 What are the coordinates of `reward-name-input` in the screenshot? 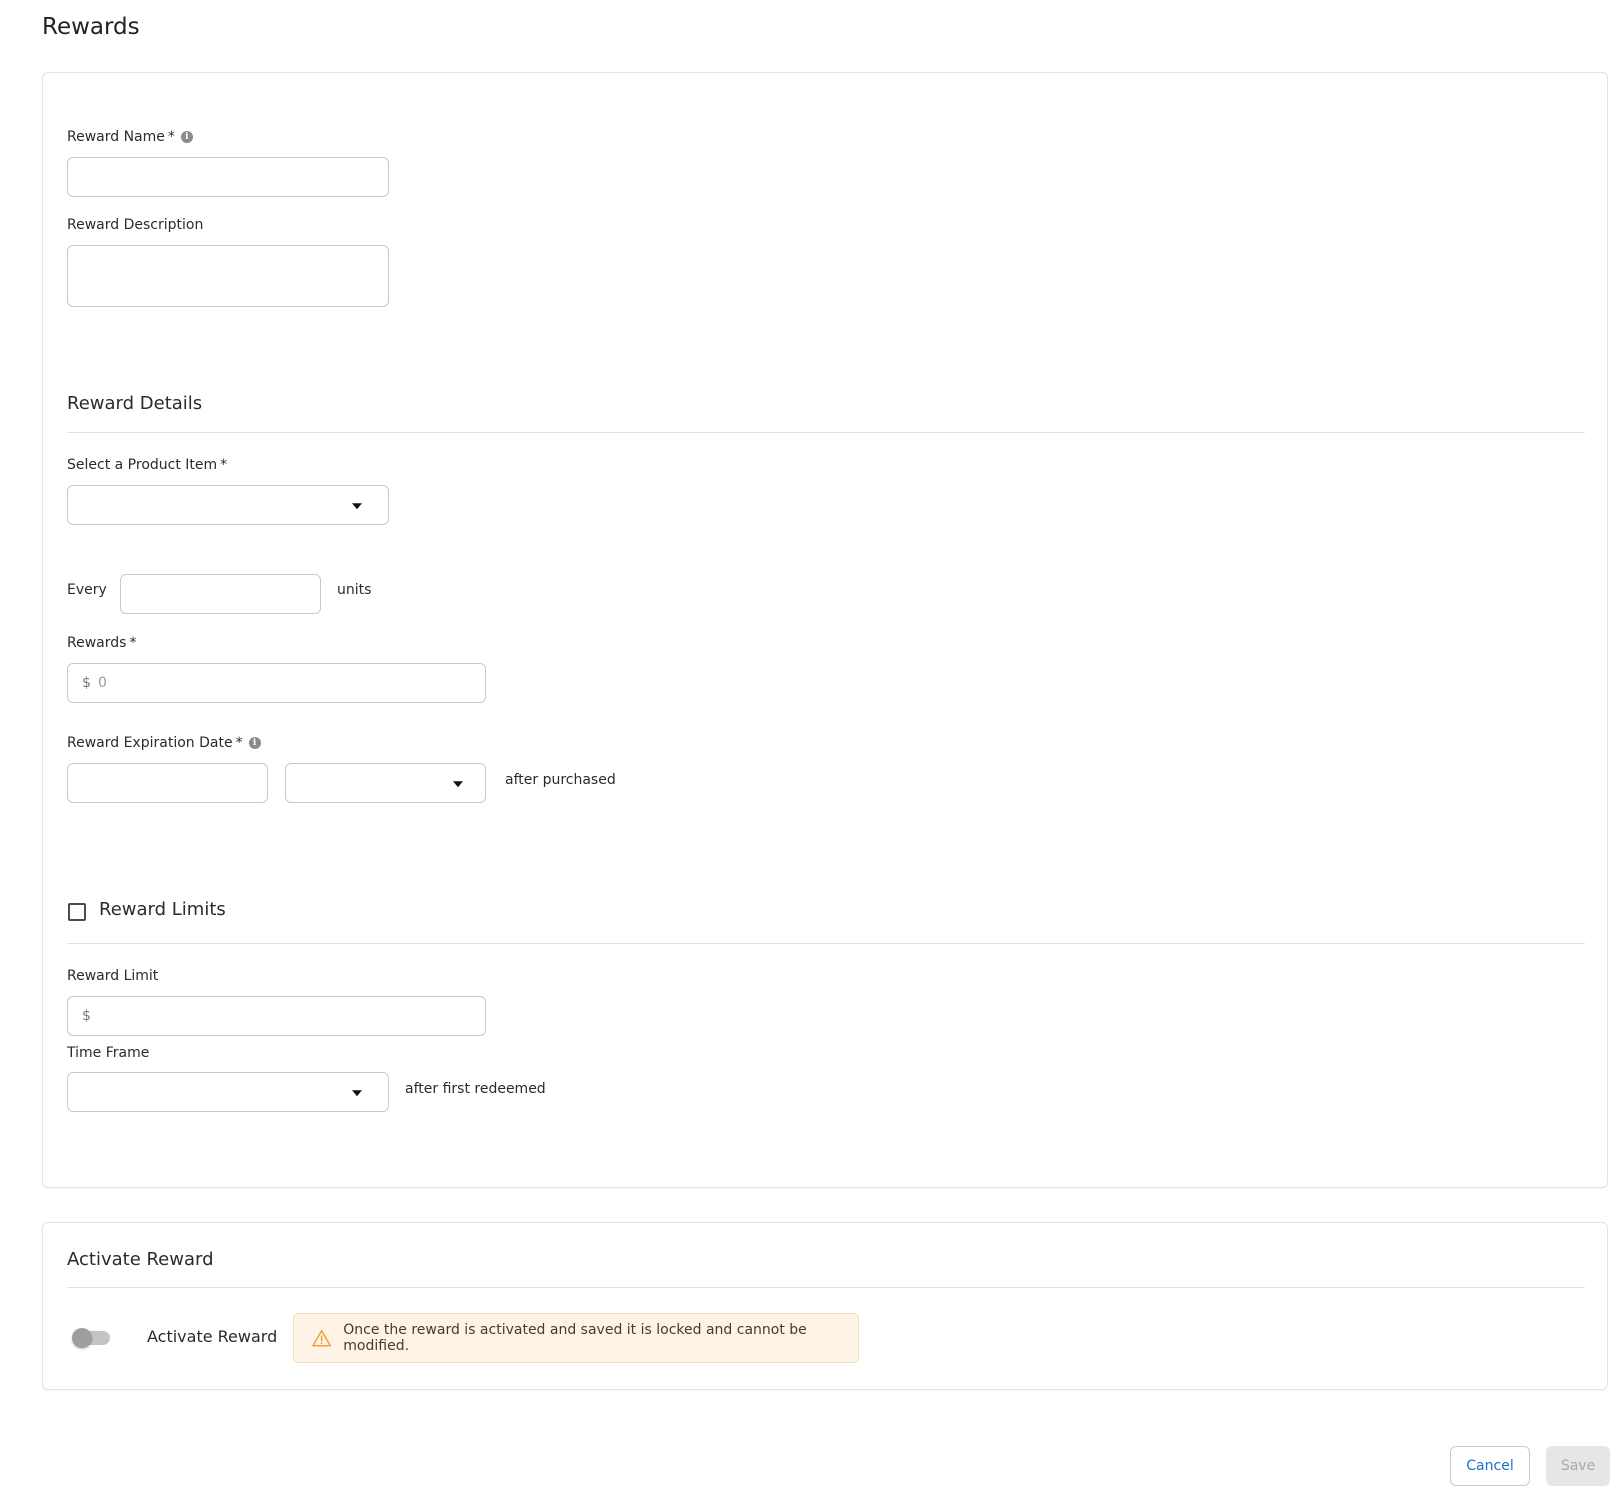 It's located at (228, 177).